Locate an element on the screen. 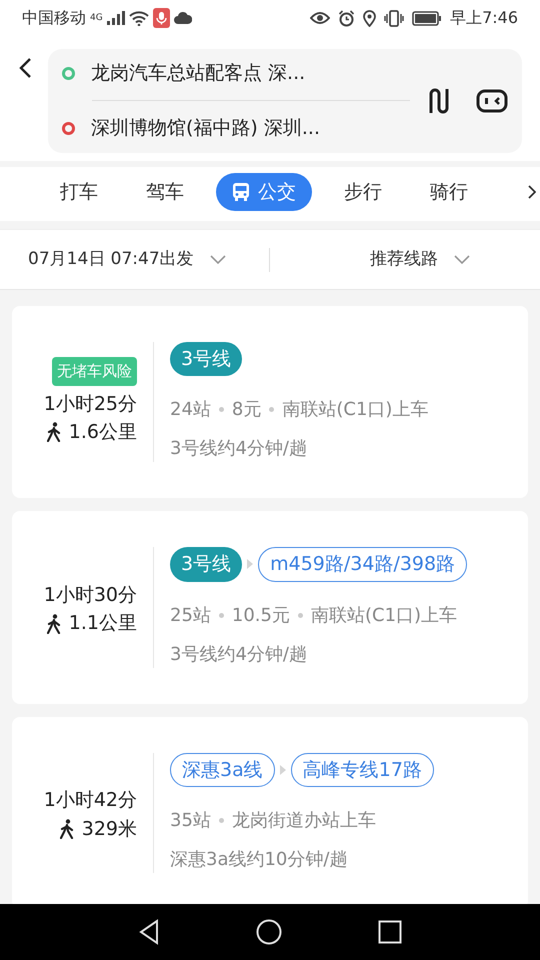 This screenshot has width=540, height=960. origin-dot-icon is located at coordinates (68, 73).